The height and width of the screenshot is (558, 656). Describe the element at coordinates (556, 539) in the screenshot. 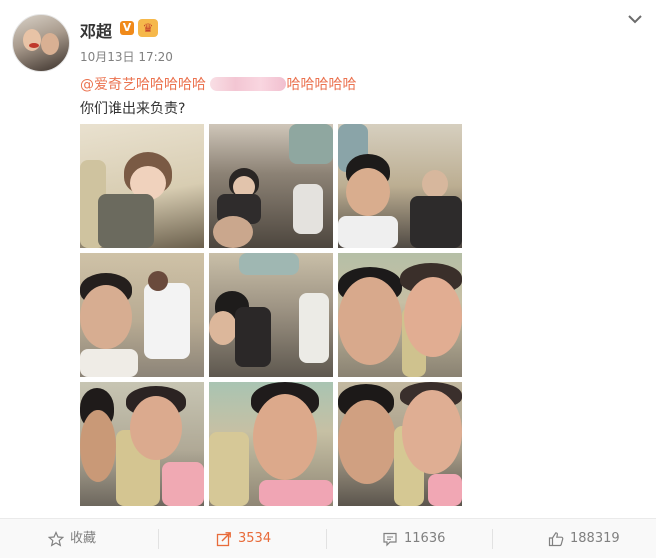

I see `like-icon` at that location.